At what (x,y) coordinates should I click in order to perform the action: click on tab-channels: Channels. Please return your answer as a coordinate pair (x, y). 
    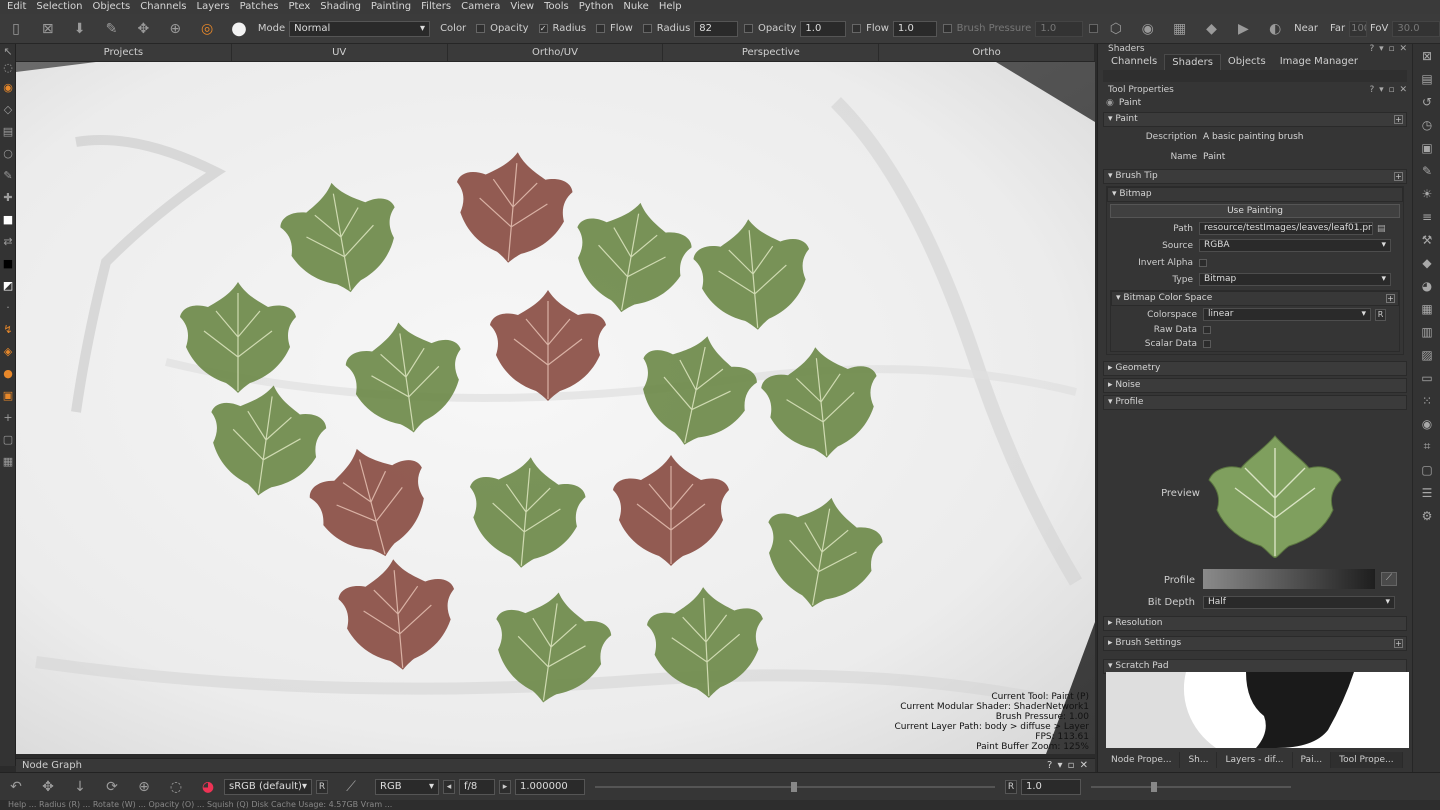
    Looking at the image, I should click on (1134, 62).